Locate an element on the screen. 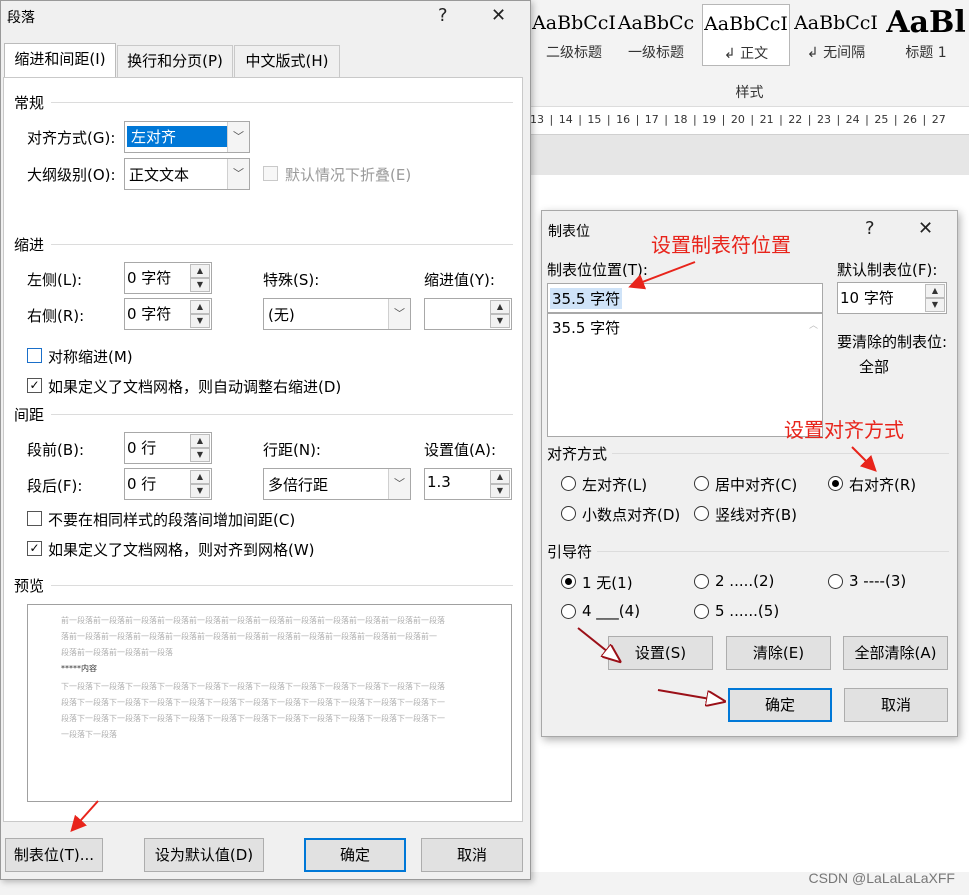  arrow-to-tabs-button-icon is located at coordinates (84, 816).